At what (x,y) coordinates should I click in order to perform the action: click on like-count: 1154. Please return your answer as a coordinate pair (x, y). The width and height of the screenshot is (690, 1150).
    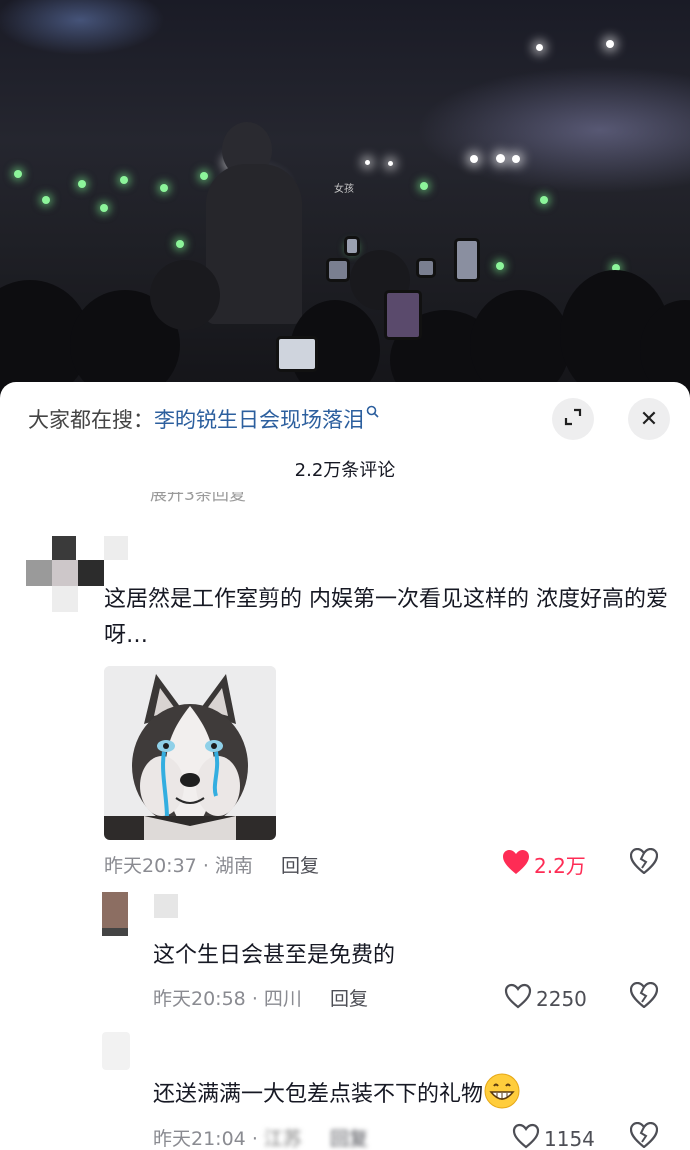
    Looking at the image, I should click on (569, 1138).